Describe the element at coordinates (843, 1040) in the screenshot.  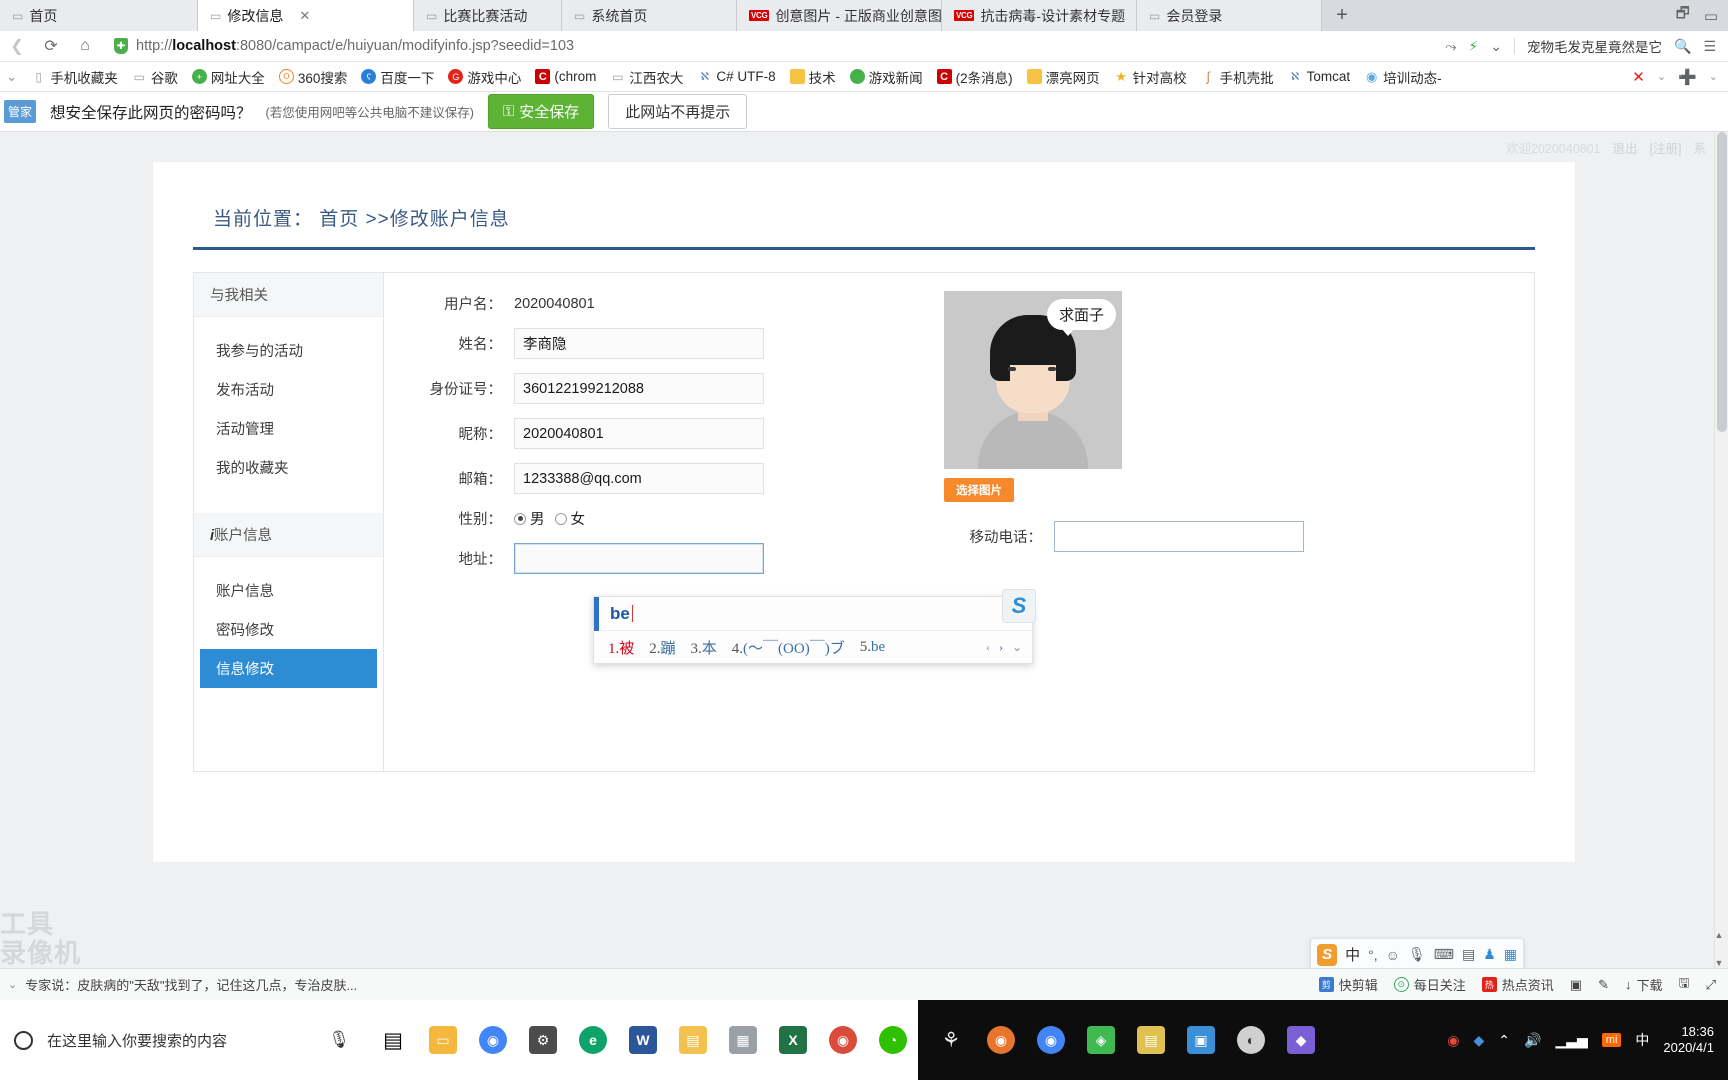
I see `app-red-icon: ◉` at that location.